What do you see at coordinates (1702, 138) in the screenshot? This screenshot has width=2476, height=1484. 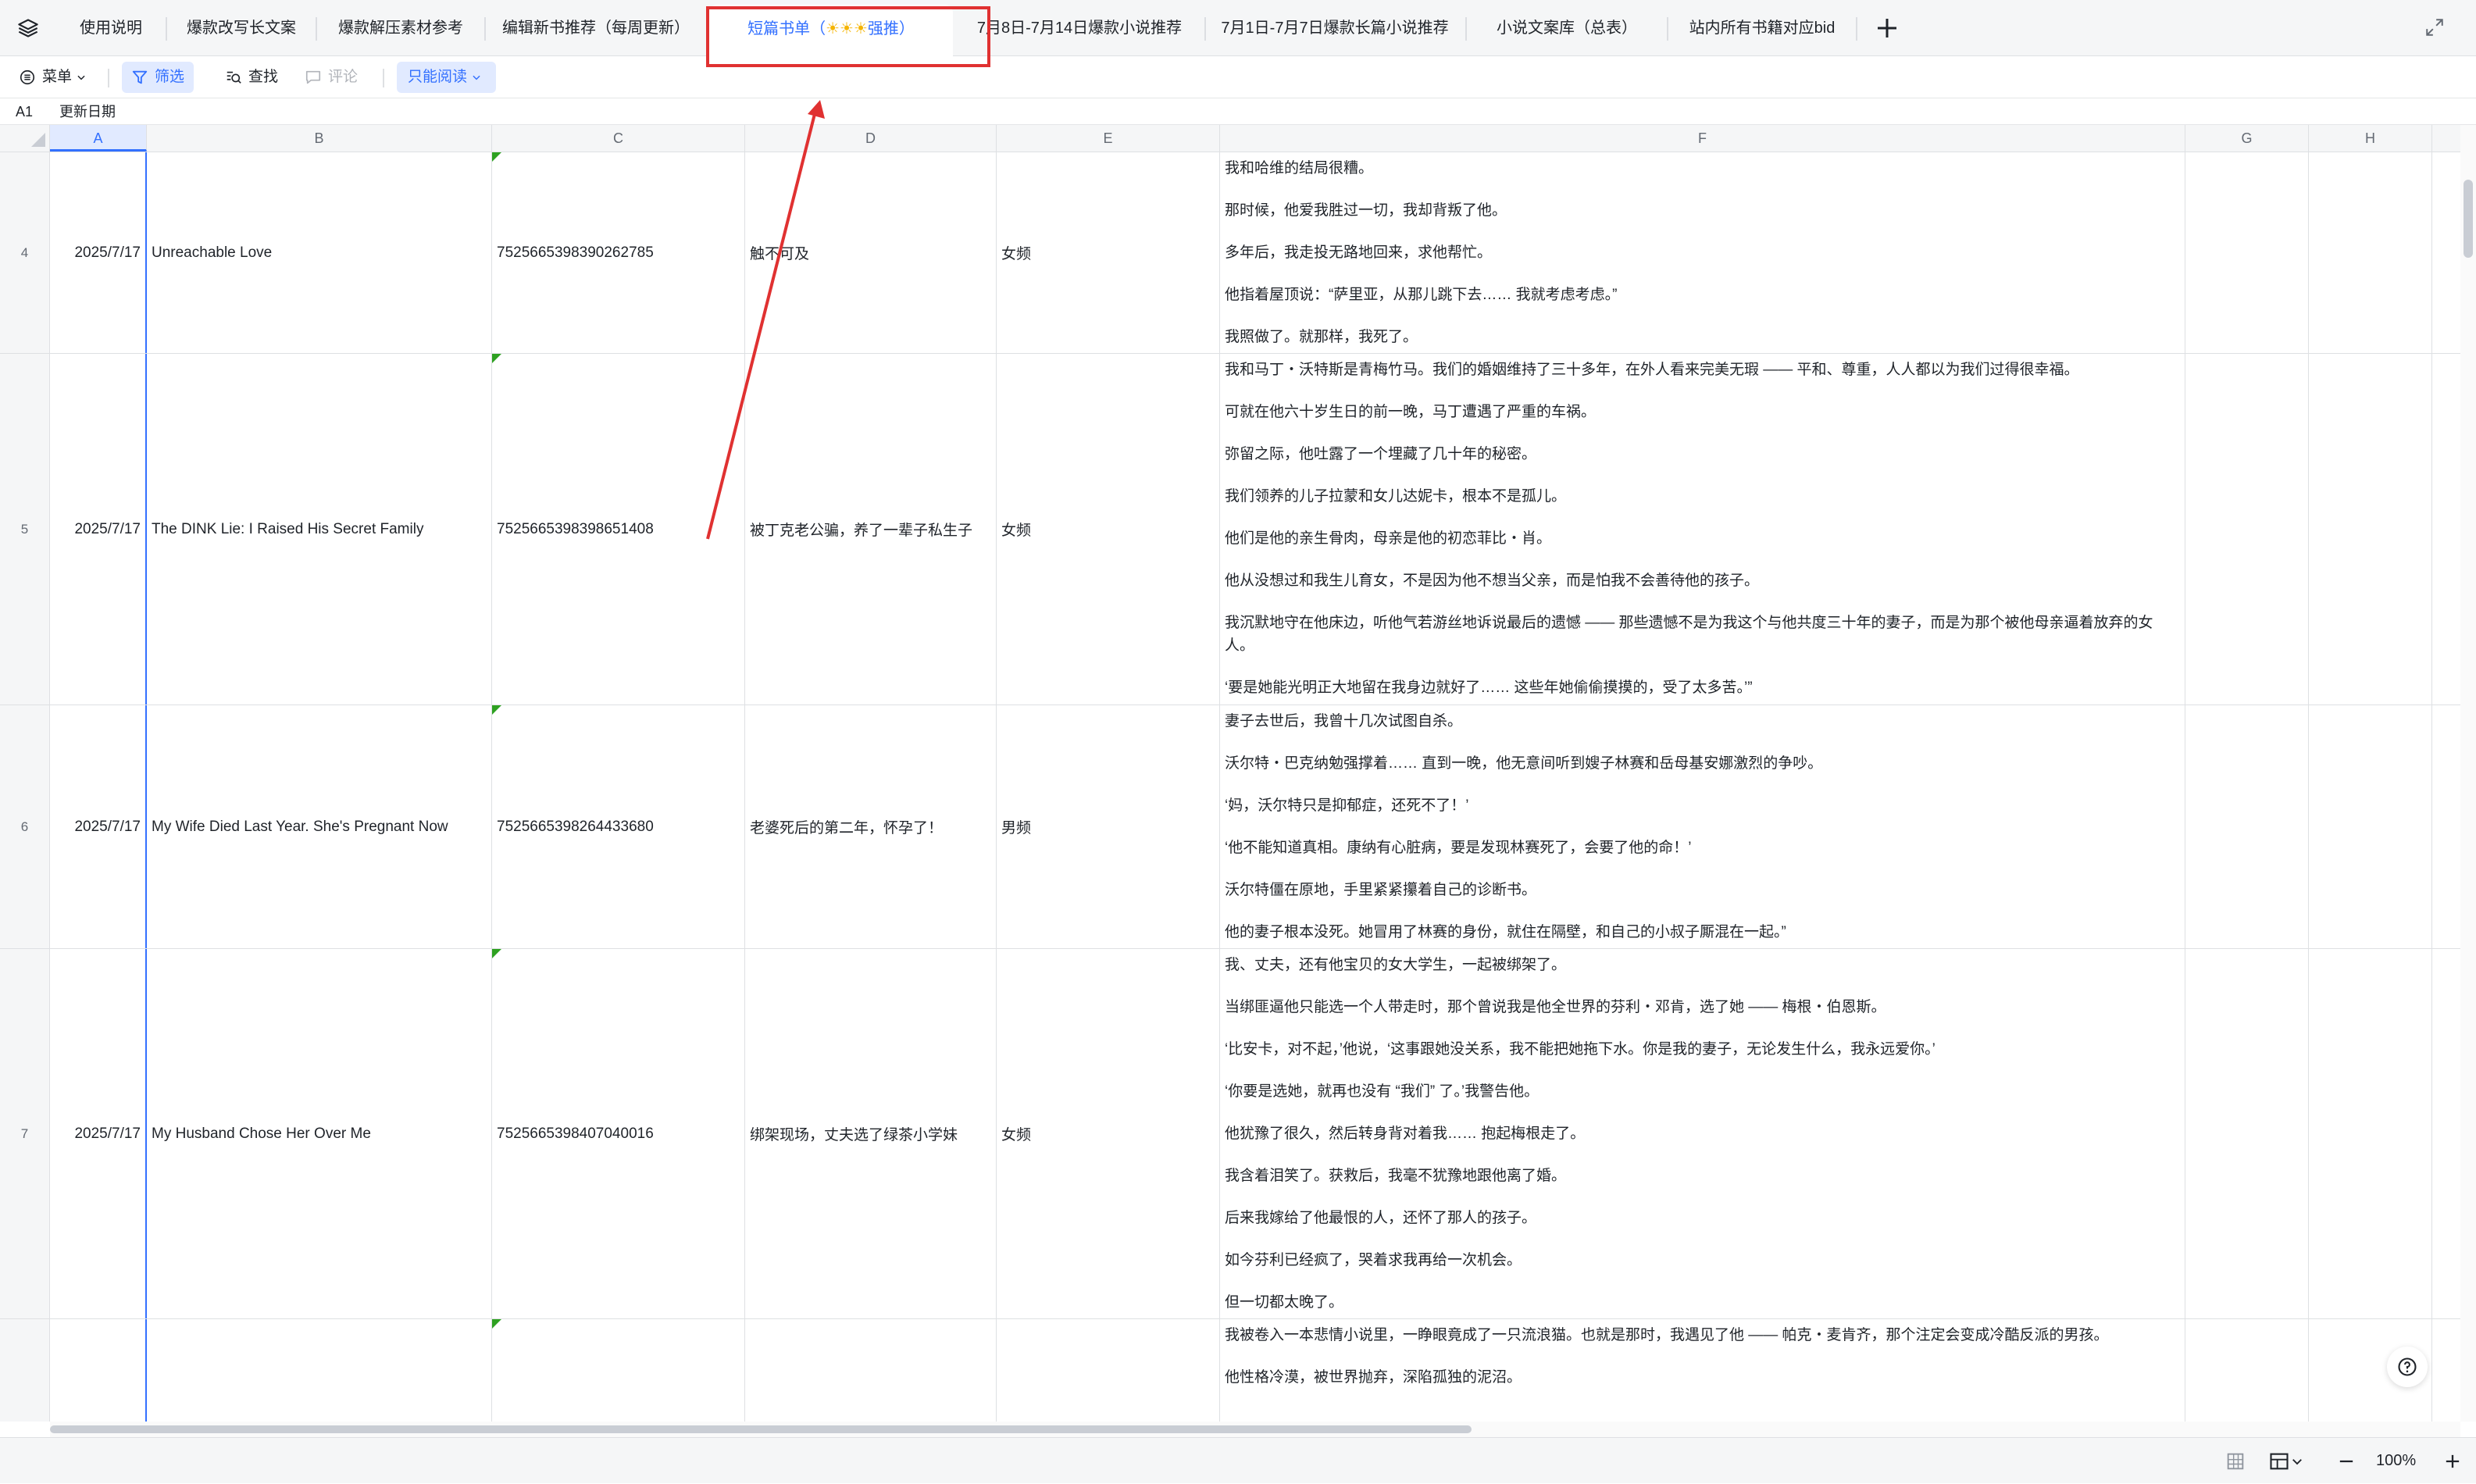 I see `column-header-f: F` at bounding box center [1702, 138].